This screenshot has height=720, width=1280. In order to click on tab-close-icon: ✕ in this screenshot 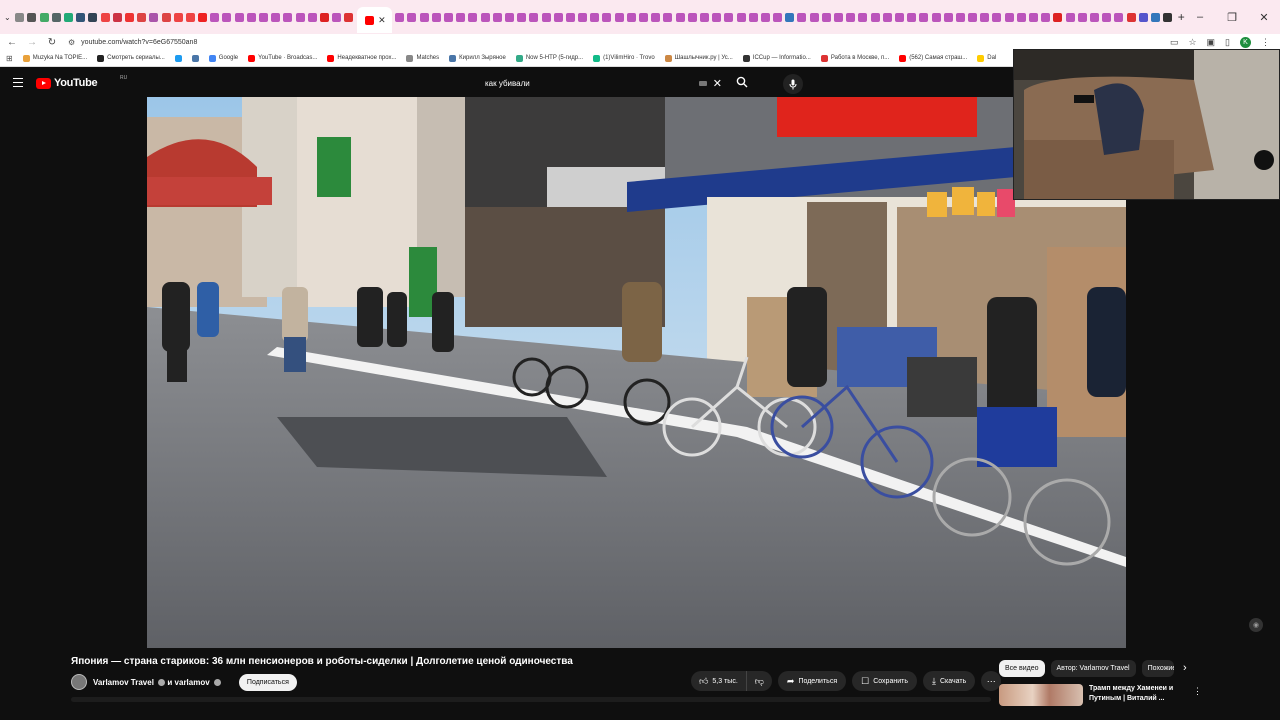, I will do `click(382, 20)`.